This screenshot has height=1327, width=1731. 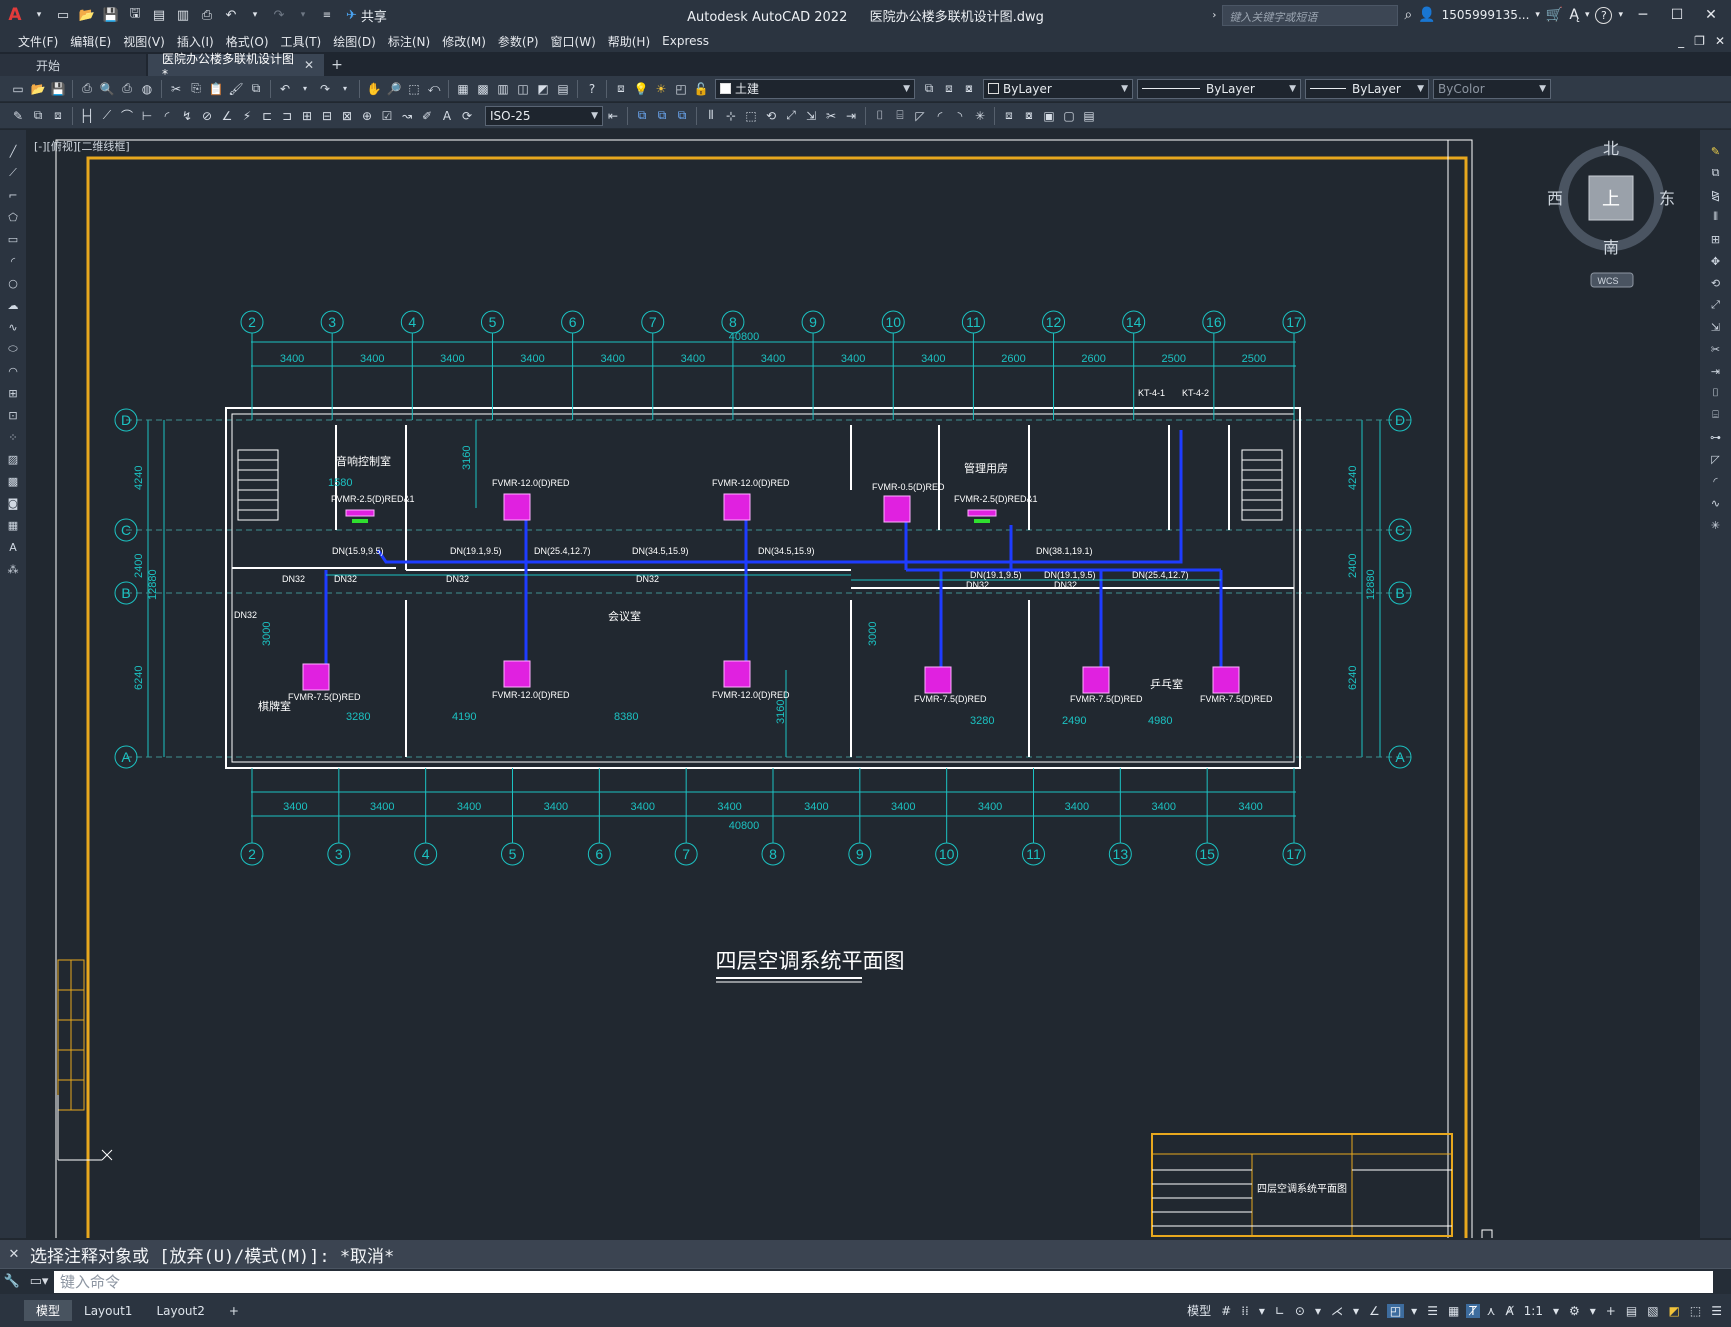 What do you see at coordinates (176, 89) in the screenshot?
I see `tb-cut-icon: ✂` at bounding box center [176, 89].